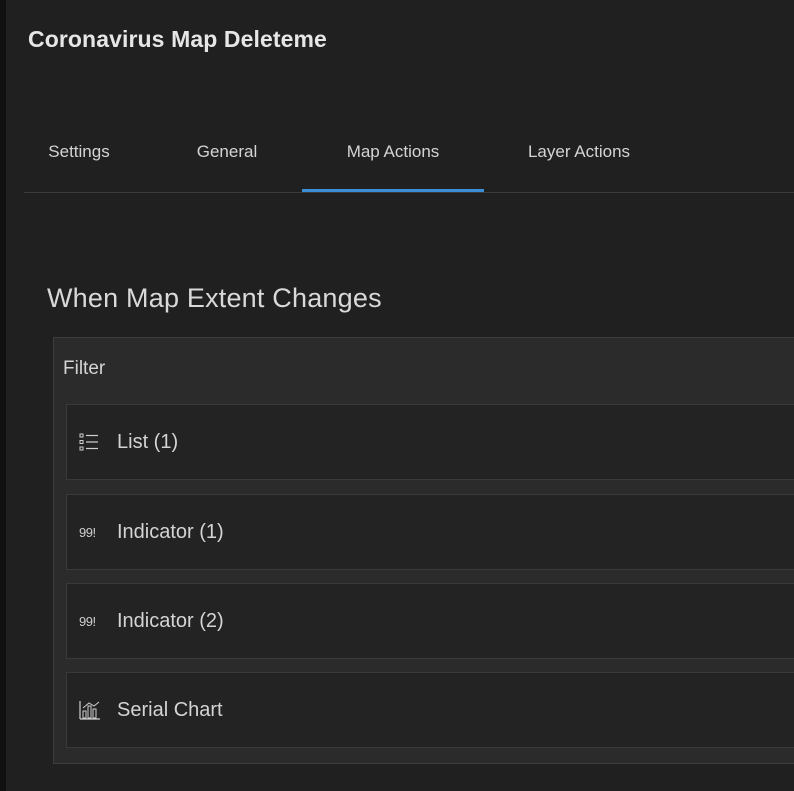  Describe the element at coordinates (170, 709) in the screenshot. I see `row-label: Serial Chart` at that location.